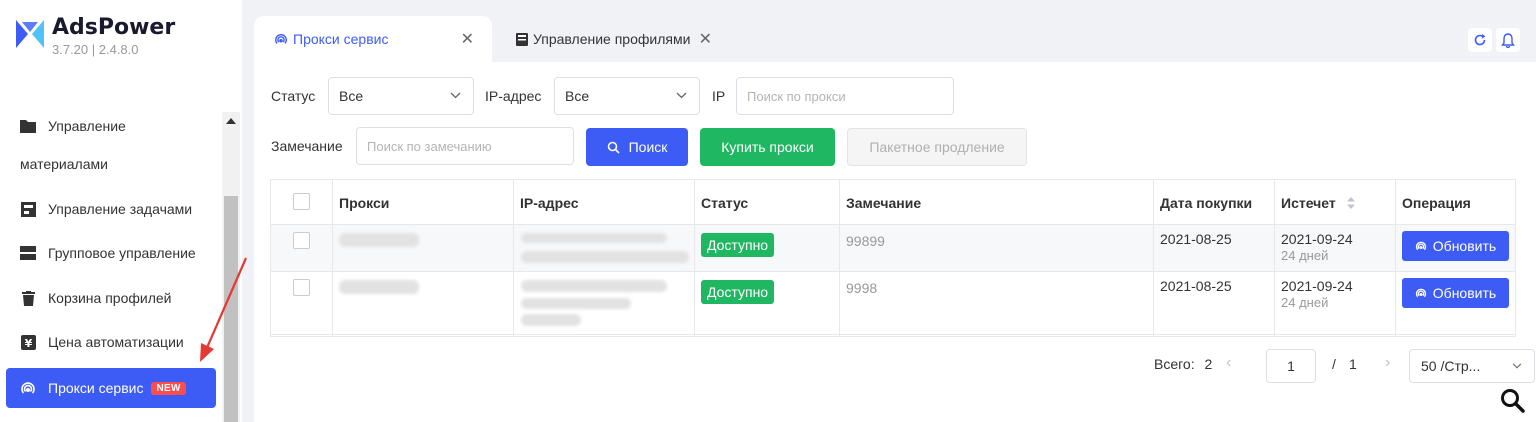 The width and height of the screenshot is (1536, 422). What do you see at coordinates (577, 96) in the screenshot?
I see `ip-type-select-value: Все` at bounding box center [577, 96].